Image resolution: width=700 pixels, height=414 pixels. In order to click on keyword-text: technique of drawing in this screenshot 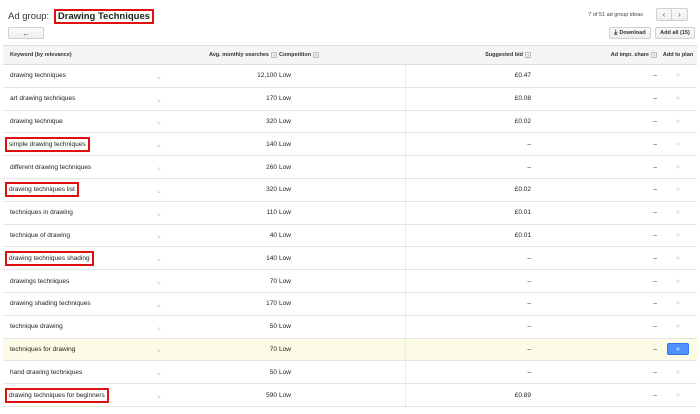, I will do `click(40, 235)`.